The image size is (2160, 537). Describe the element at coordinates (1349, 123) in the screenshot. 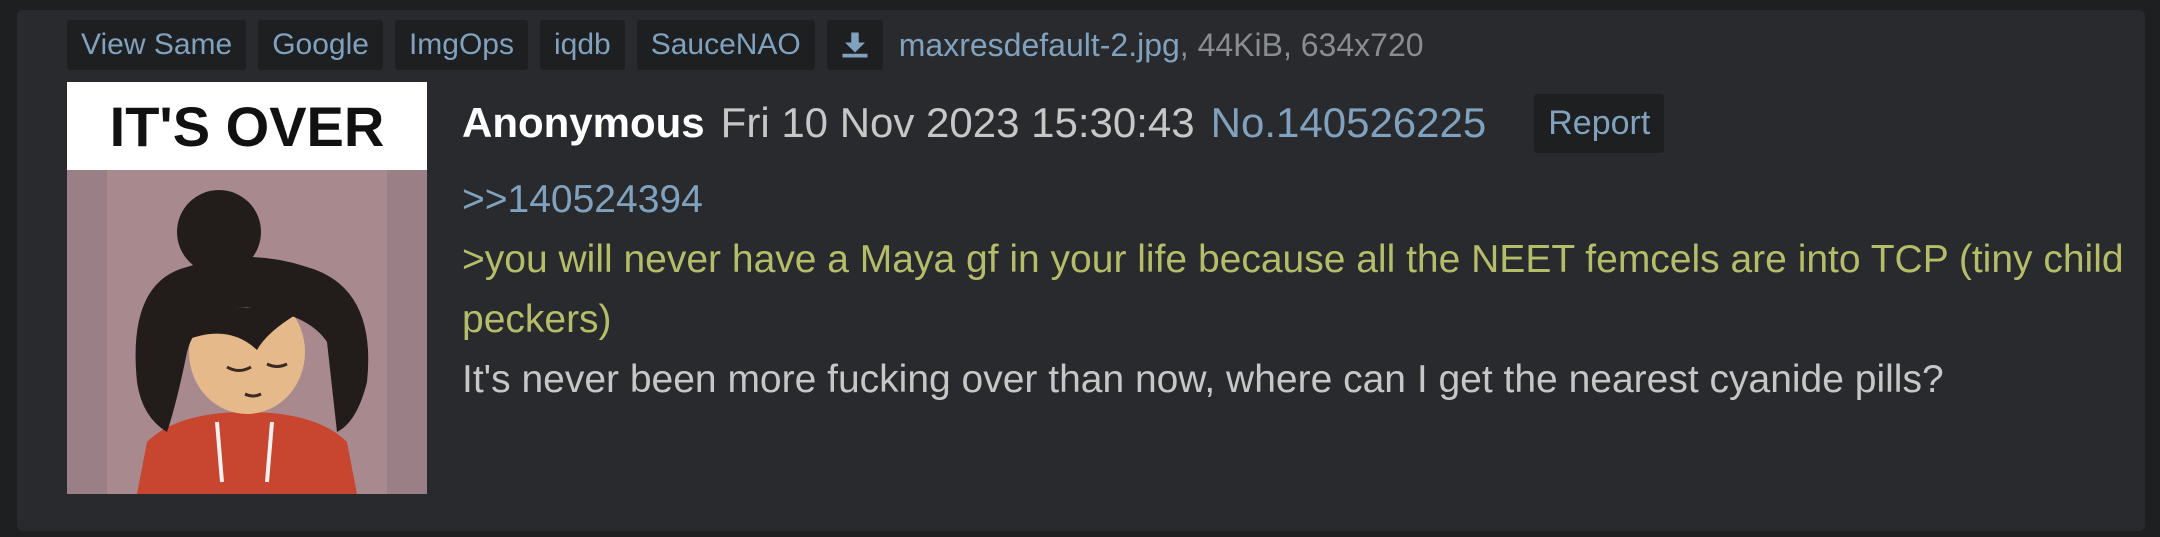

I see `post-number-link: No.140526225` at that location.